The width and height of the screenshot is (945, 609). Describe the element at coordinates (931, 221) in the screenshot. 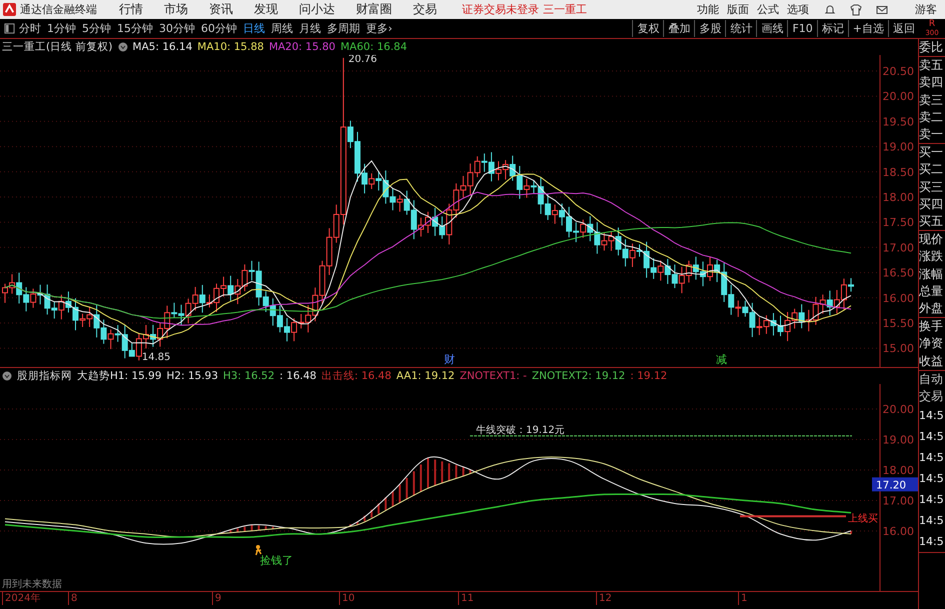

I see `quote-field-label: 买五` at that location.